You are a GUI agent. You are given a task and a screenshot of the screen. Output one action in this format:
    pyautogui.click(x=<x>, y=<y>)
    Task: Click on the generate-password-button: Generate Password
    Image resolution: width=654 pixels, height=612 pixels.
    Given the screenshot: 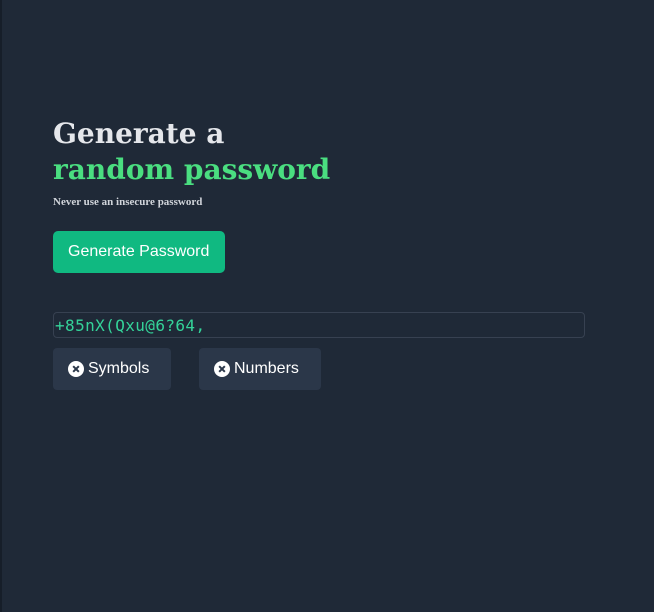 What is the action you would take?
    pyautogui.click(x=139, y=252)
    